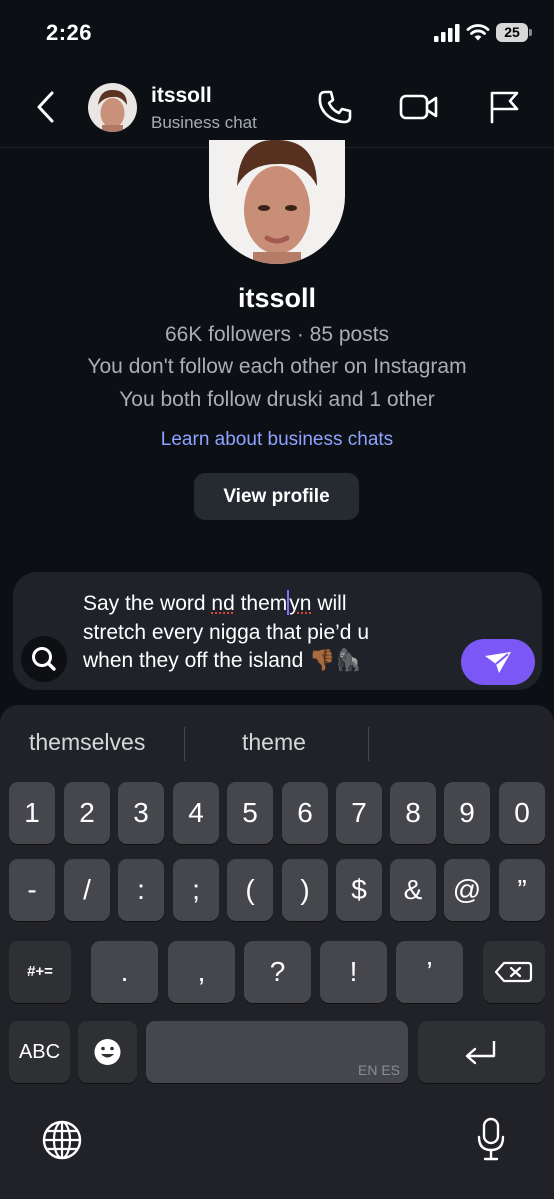 This screenshot has height=1199, width=554. What do you see at coordinates (196, 813) in the screenshot?
I see `key-4: 4` at bounding box center [196, 813].